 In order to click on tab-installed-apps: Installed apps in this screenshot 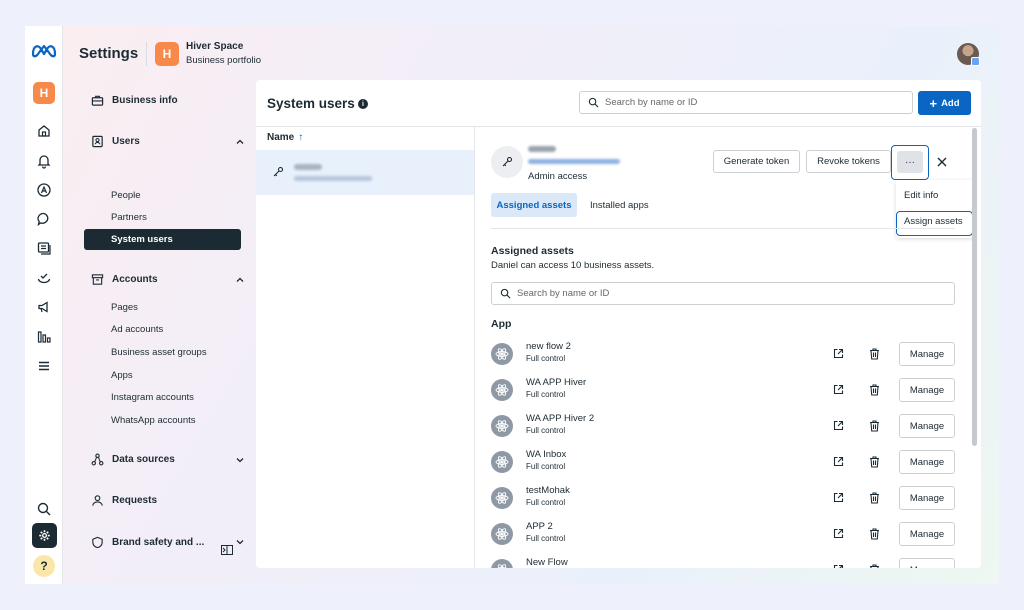, I will do `click(619, 205)`.